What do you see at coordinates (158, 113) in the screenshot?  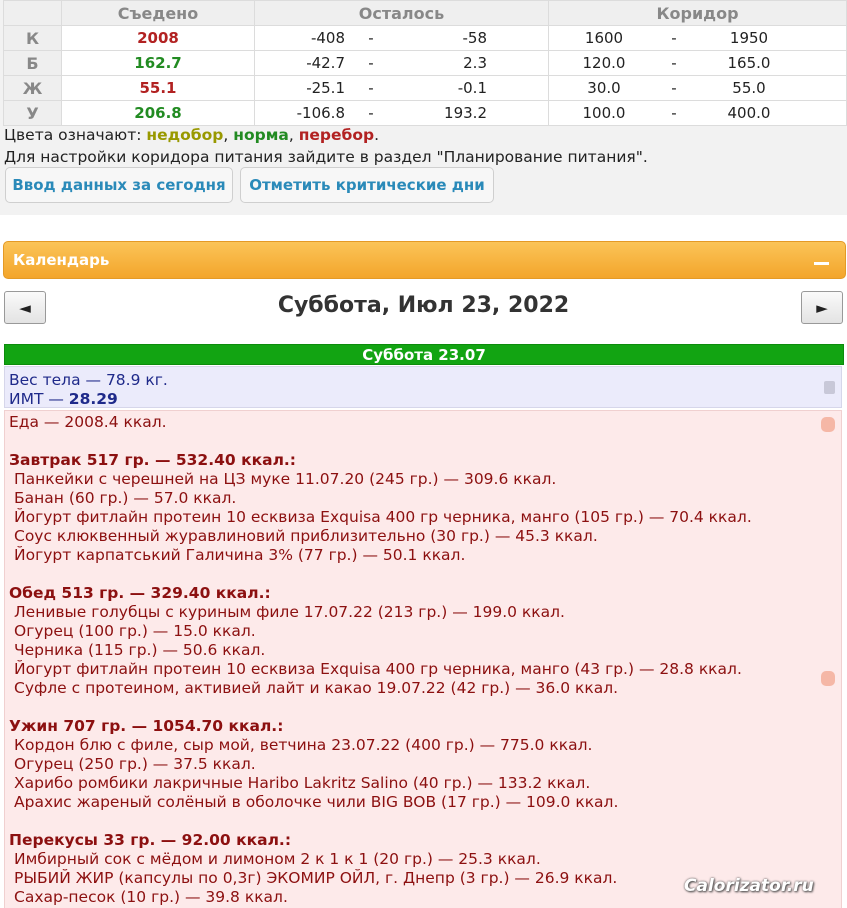 I see `eaten-value: 206.8` at bounding box center [158, 113].